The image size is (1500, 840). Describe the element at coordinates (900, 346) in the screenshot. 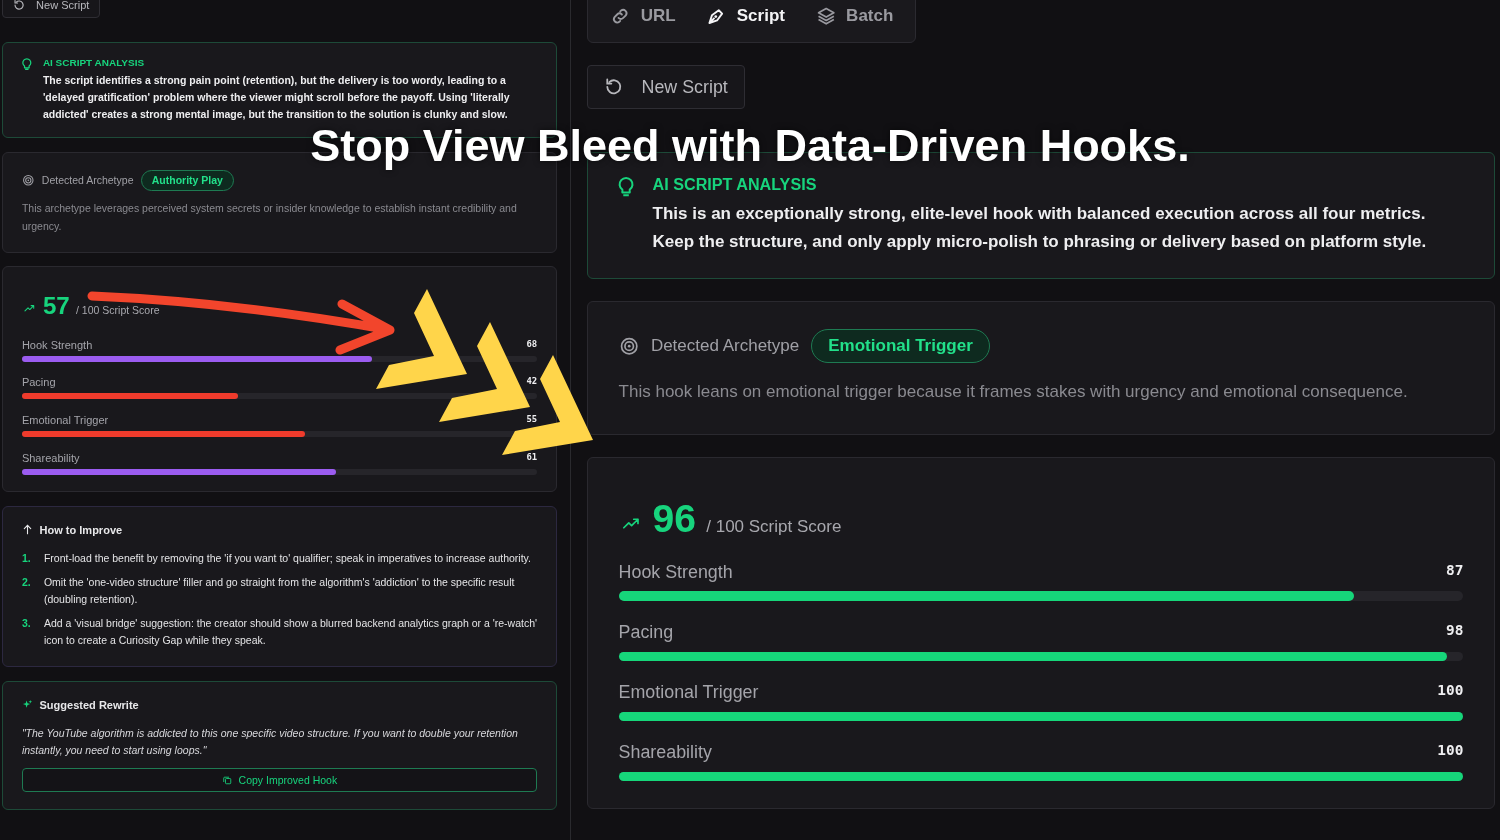

I see `archetype-tag: Emotional Trigger` at that location.